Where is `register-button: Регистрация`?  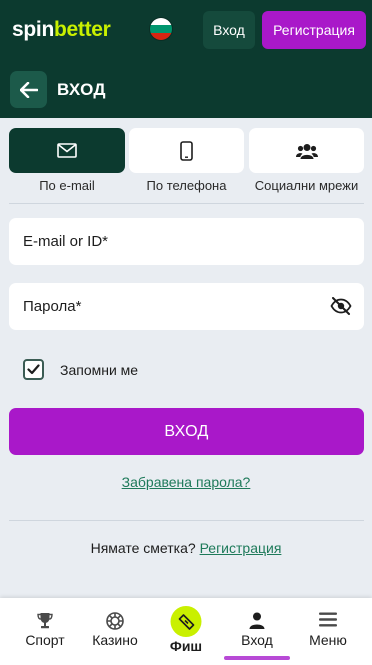 register-button: Регистрация is located at coordinates (314, 30).